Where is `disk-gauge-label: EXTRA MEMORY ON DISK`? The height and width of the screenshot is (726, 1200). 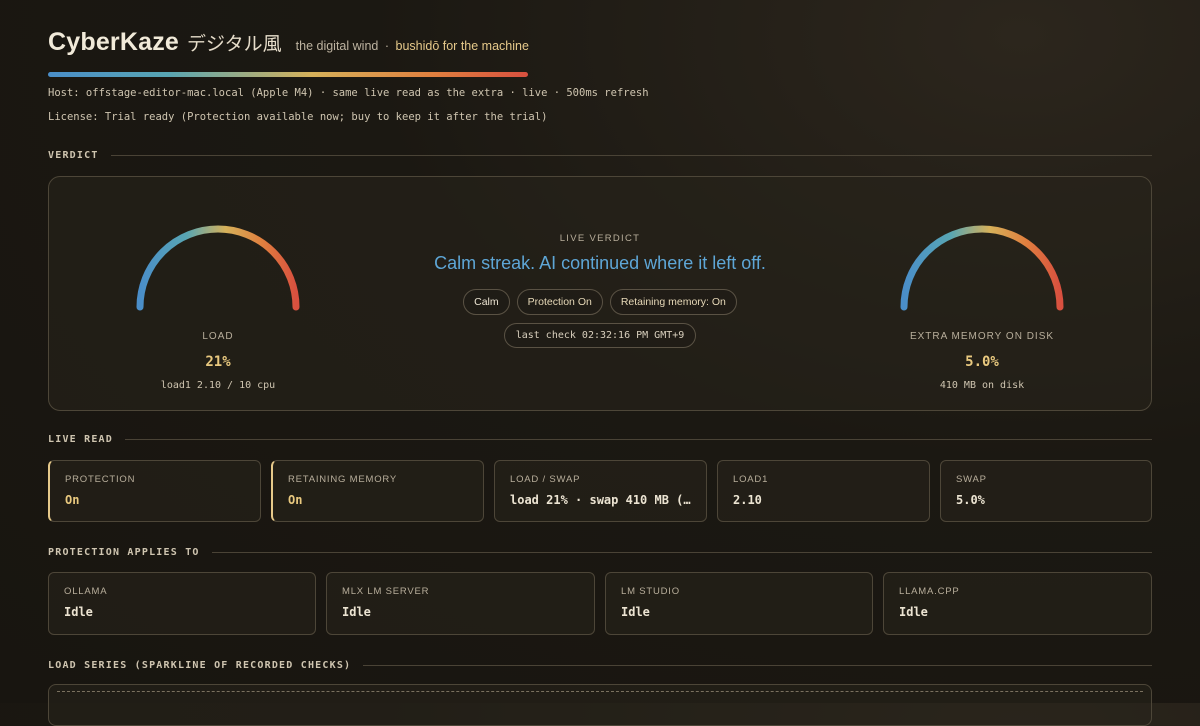
disk-gauge-label: EXTRA MEMORY ON DISK is located at coordinates (982, 336).